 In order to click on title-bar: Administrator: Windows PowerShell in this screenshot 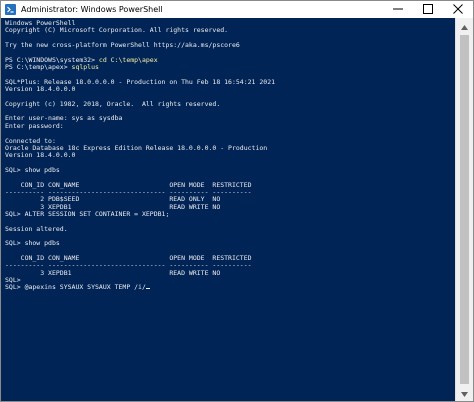, I will do `click(237, 9)`.